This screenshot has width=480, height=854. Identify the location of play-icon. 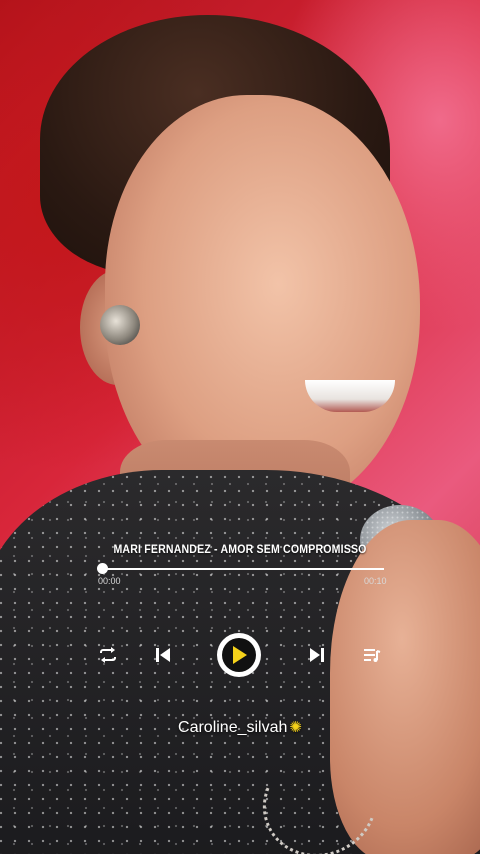
(240, 655).